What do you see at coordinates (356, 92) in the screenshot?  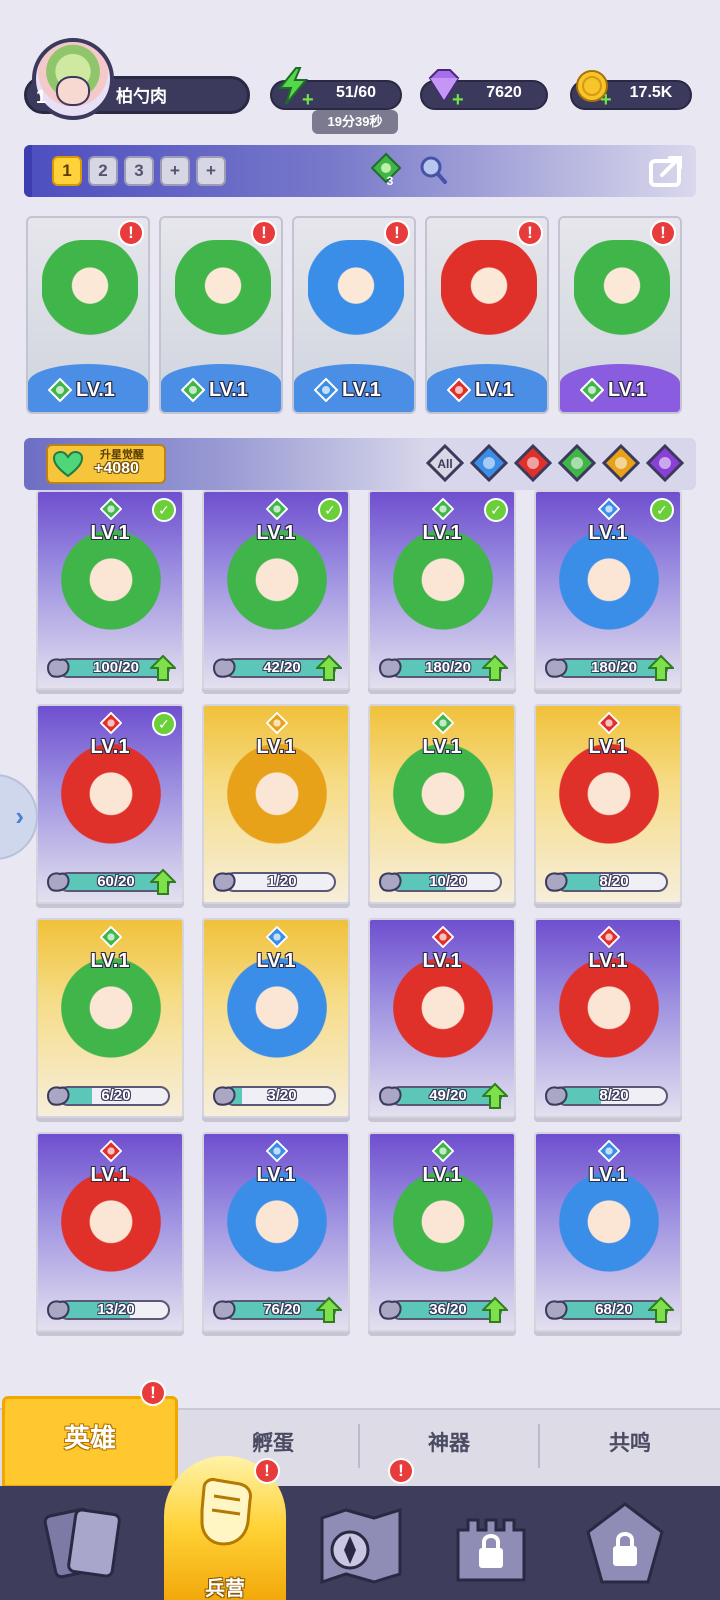 I see `energy-value: 51/60` at bounding box center [356, 92].